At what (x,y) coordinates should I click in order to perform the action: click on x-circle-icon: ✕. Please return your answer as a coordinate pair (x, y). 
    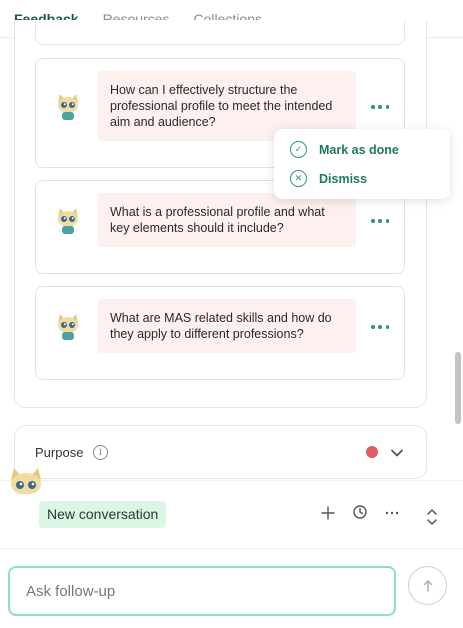
    Looking at the image, I should click on (298, 178).